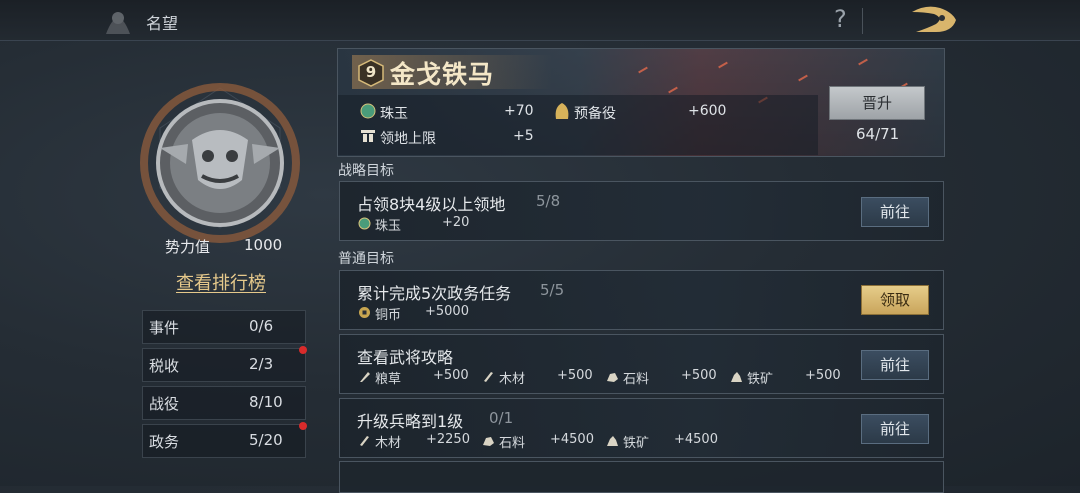 Image resolution: width=1080 pixels, height=493 pixels. I want to click on power-label: 势力值, so click(188, 247).